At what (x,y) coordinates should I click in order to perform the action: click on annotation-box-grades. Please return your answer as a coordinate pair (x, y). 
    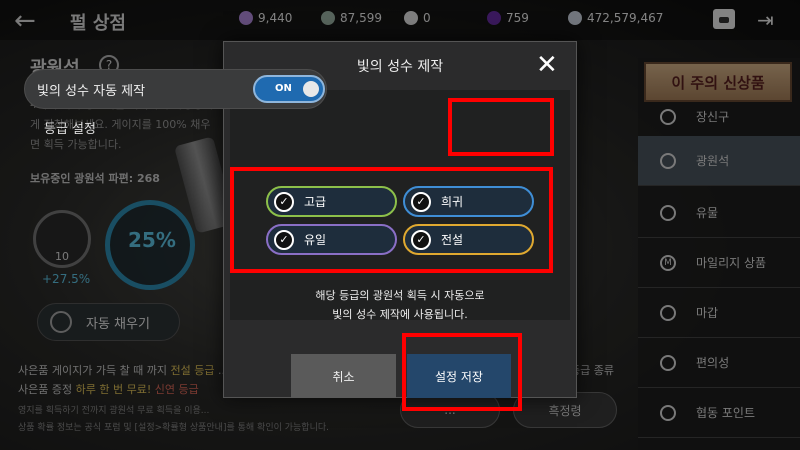
    Looking at the image, I should click on (391, 220).